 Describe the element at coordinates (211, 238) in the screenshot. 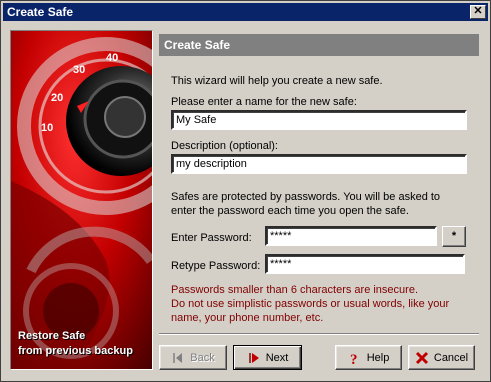

I see `password-label: Enter Password:` at that location.